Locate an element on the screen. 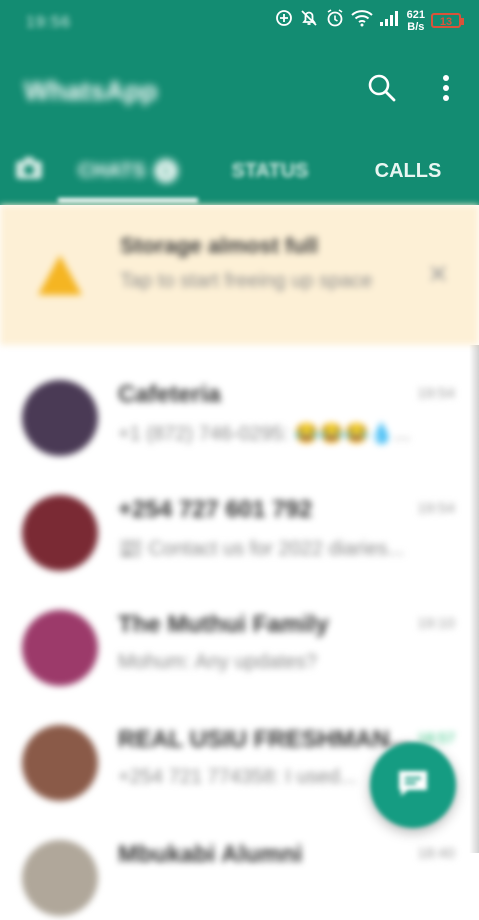  network-speed-unit: B/s is located at coordinates (416, 26).